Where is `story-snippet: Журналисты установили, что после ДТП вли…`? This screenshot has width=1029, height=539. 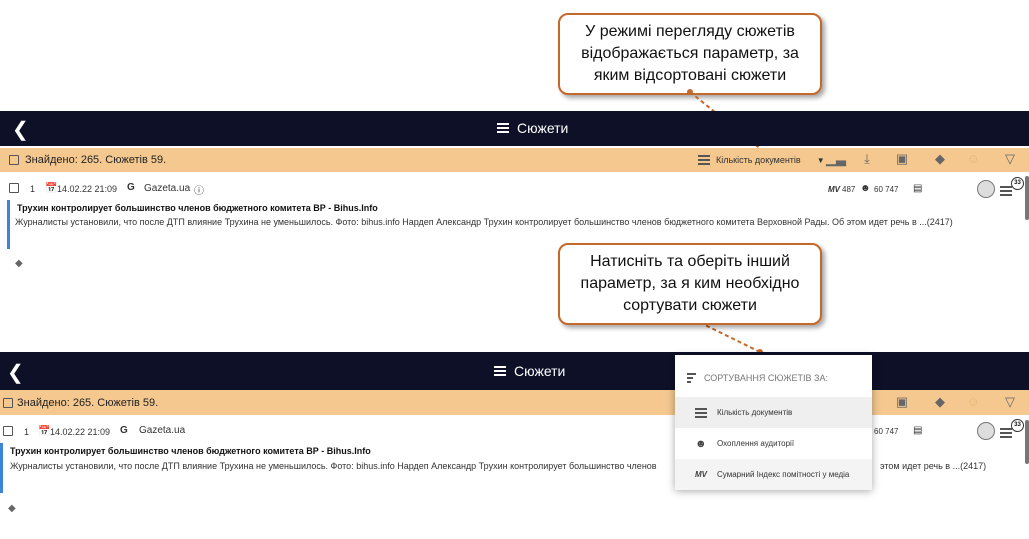 story-snippet: Журналисты установили, что после ДТП вли… is located at coordinates (484, 222).